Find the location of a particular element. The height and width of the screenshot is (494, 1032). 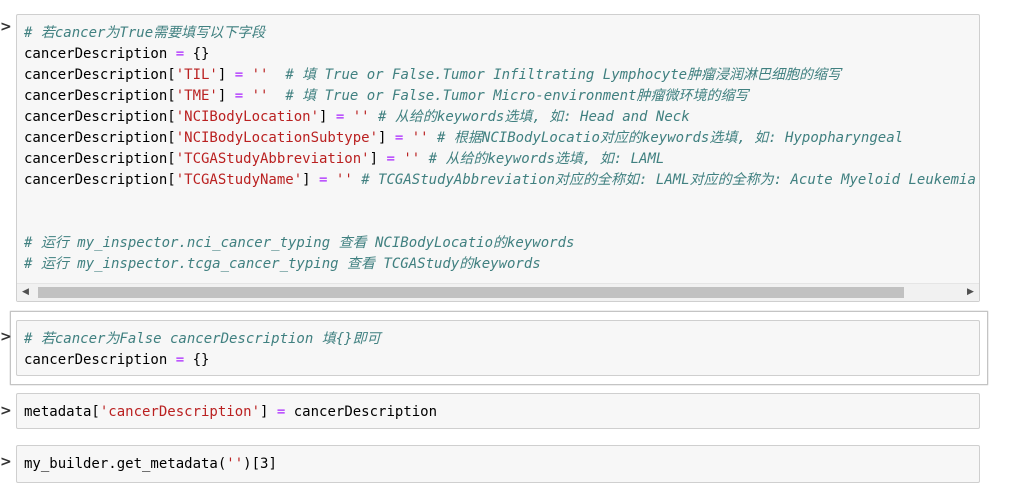

code-token: my_builder.get_metadata( is located at coordinates (125, 464).